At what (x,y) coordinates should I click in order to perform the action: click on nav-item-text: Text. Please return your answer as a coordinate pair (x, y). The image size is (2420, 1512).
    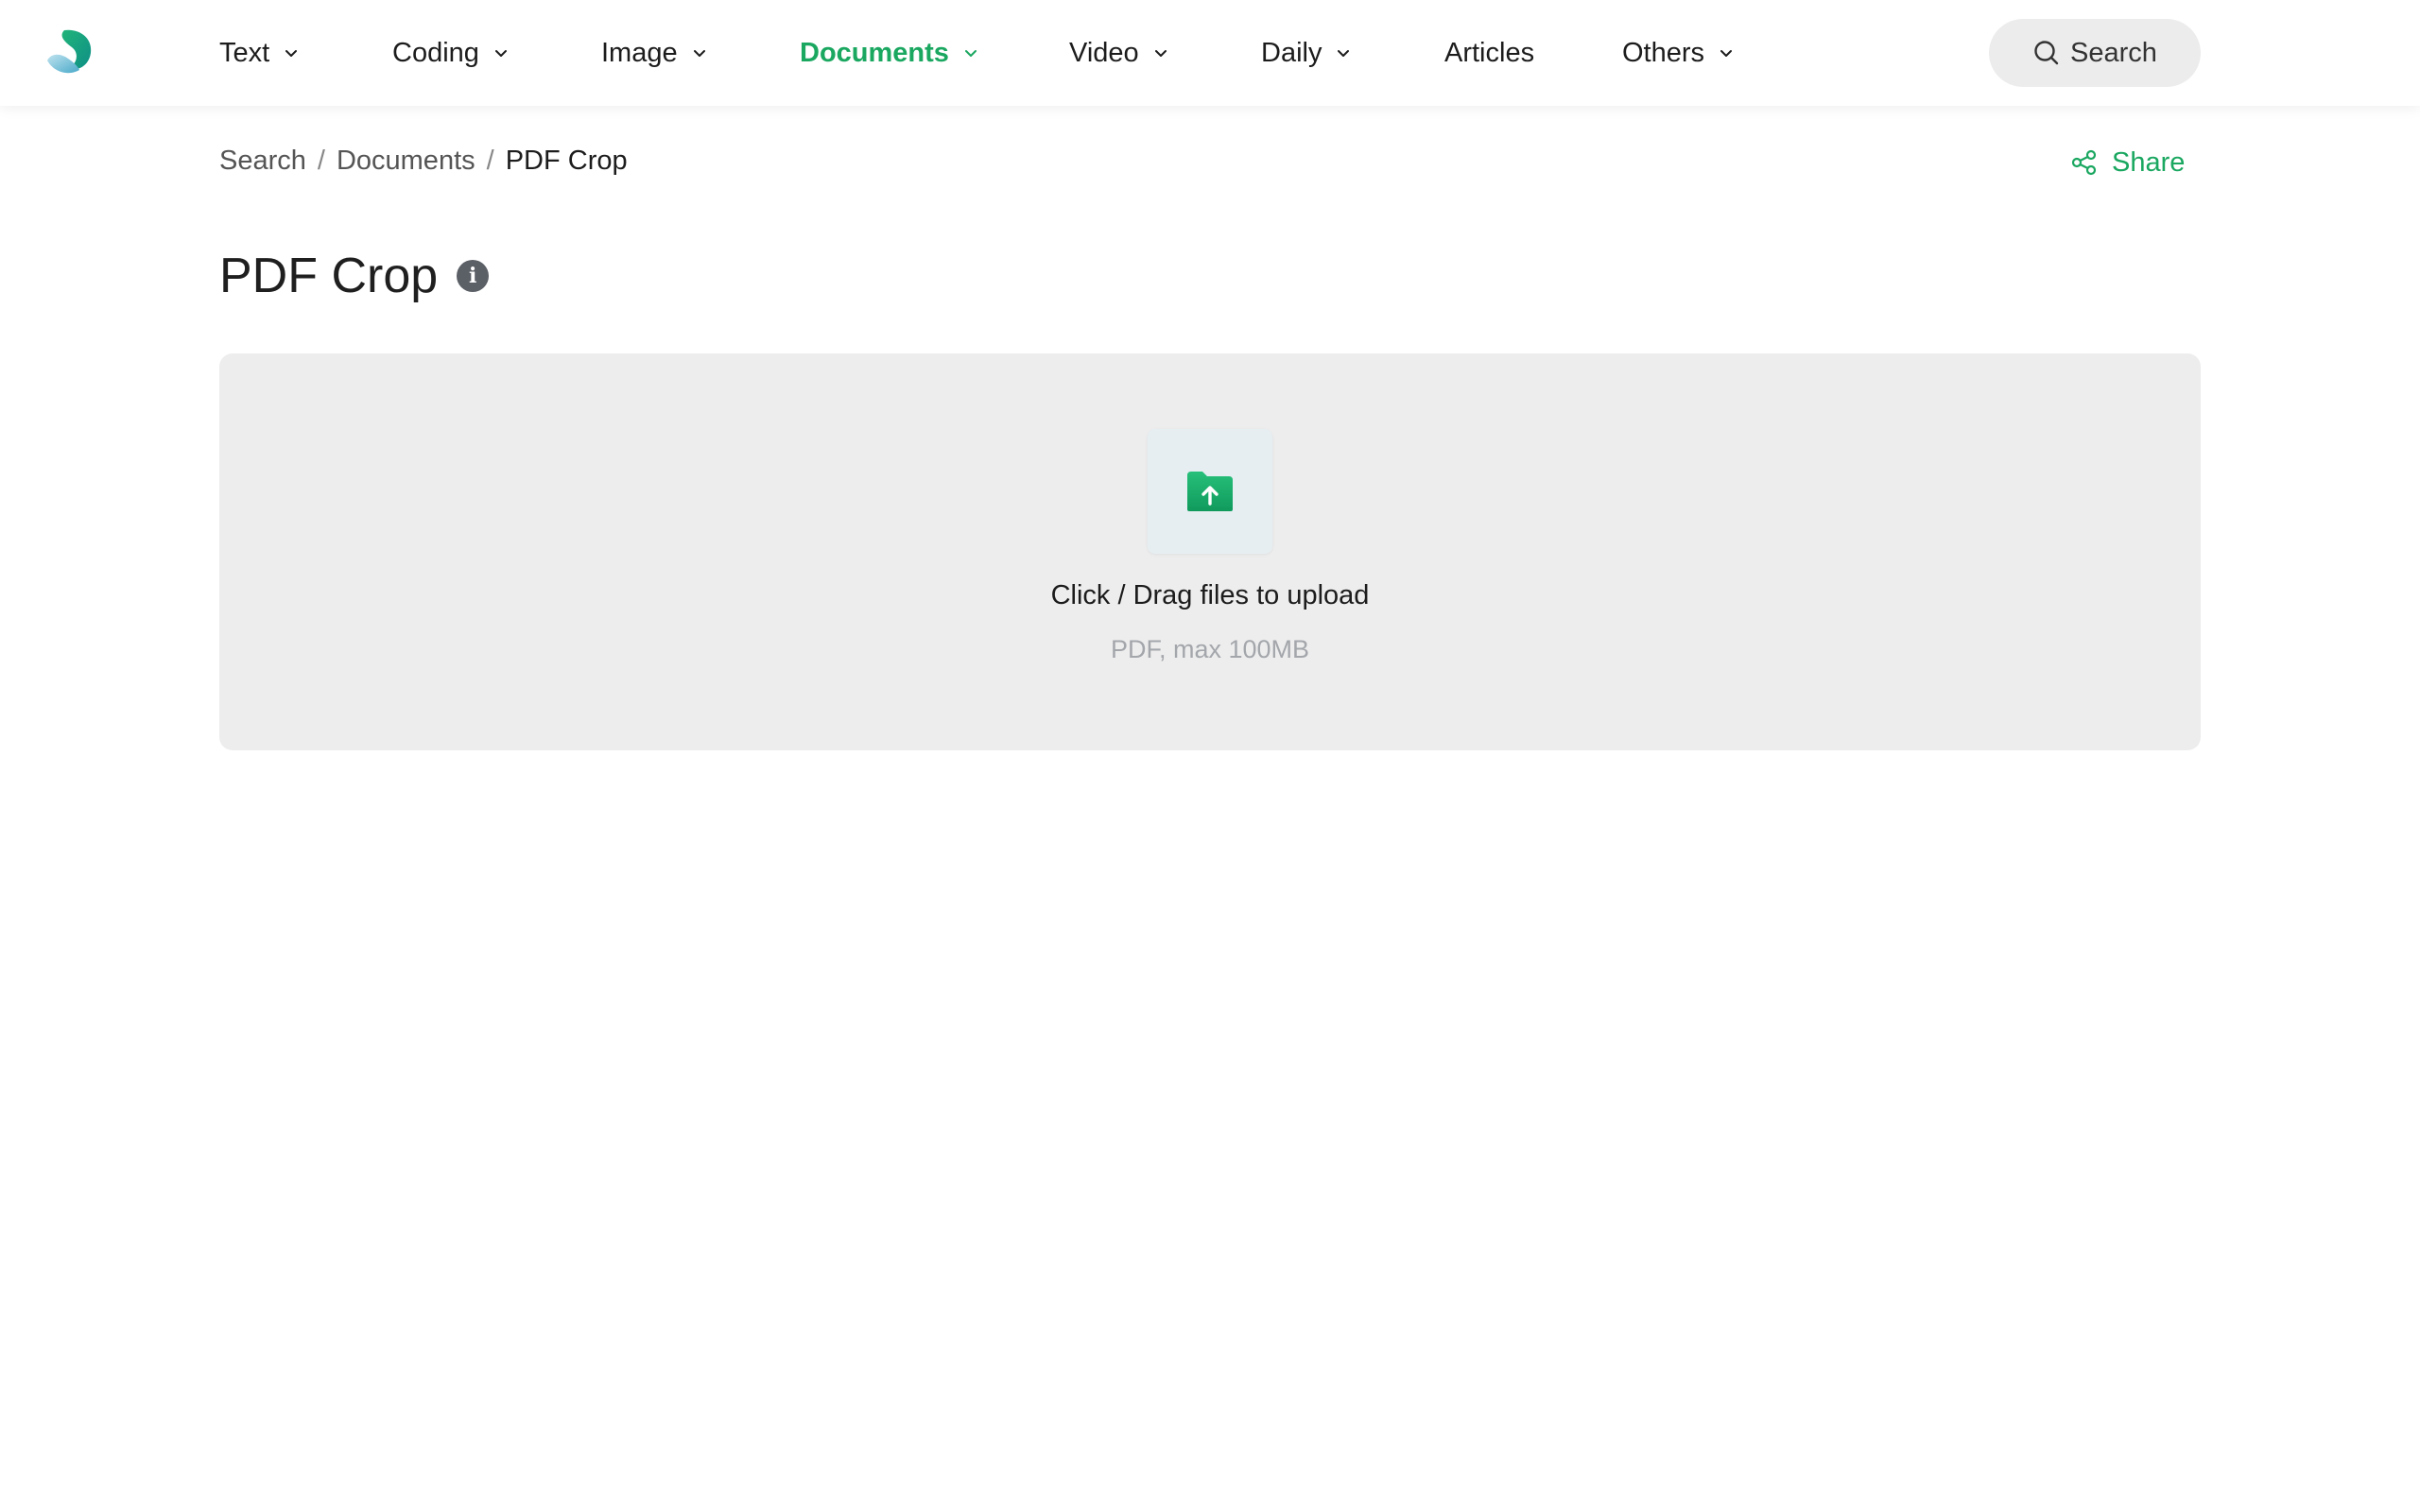
    Looking at the image, I should click on (259, 53).